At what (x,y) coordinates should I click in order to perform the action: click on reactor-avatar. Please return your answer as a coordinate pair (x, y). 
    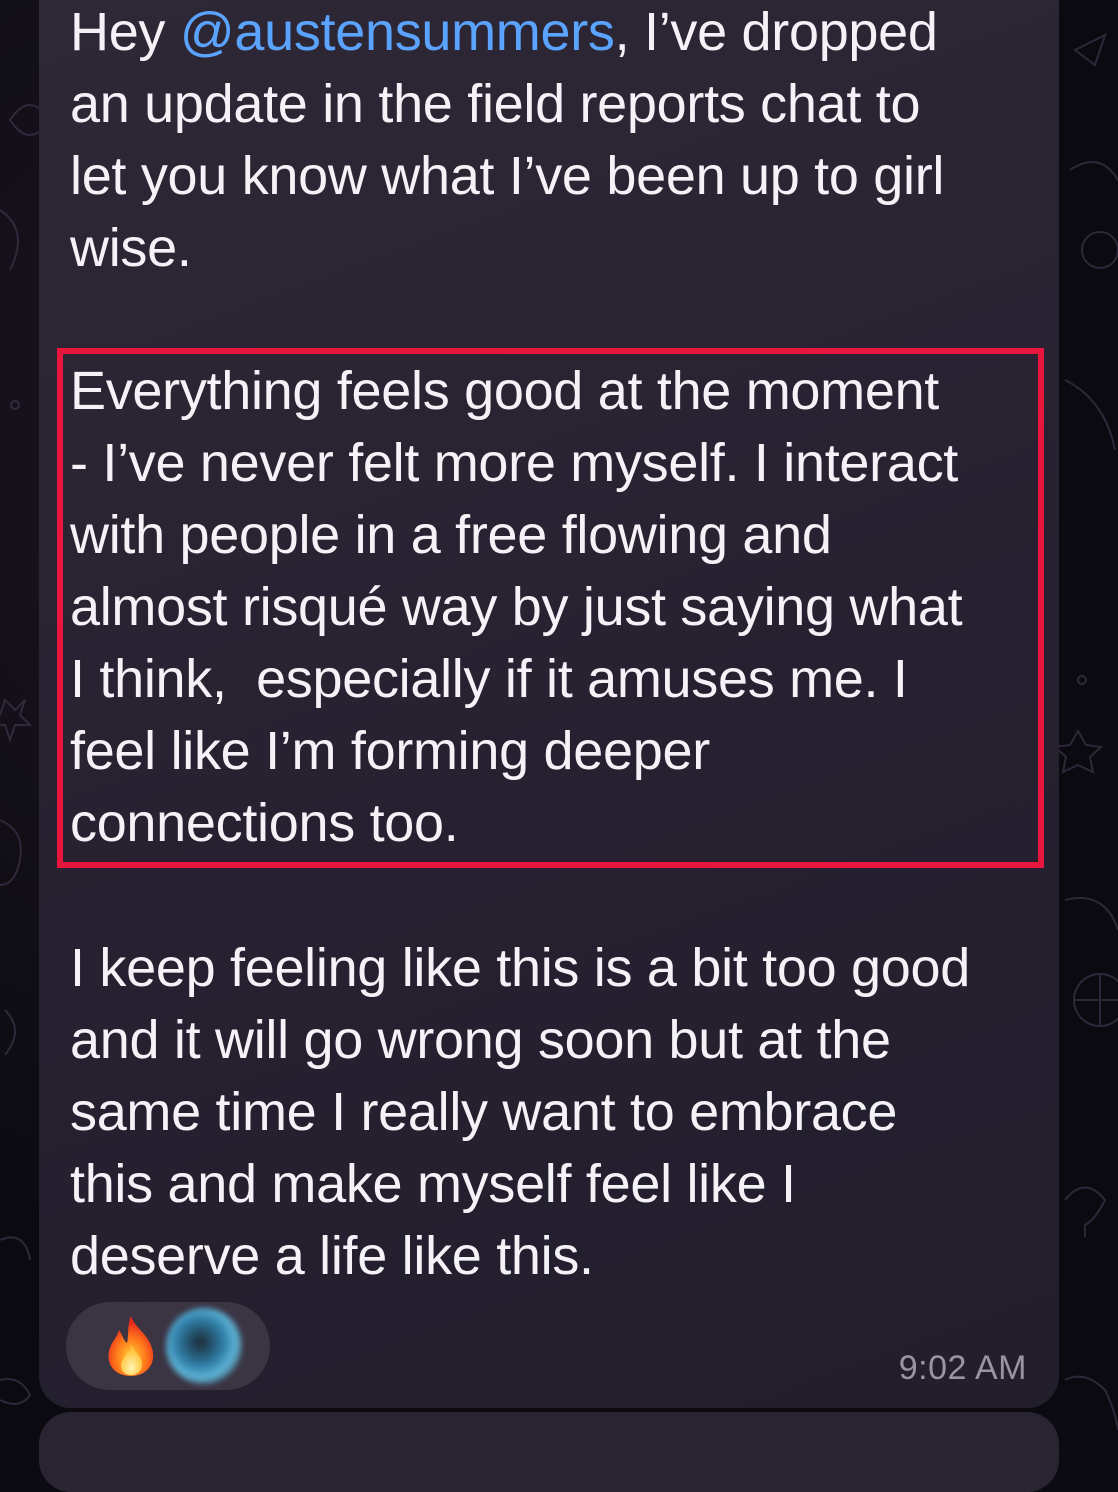
    Looking at the image, I should click on (204, 1346).